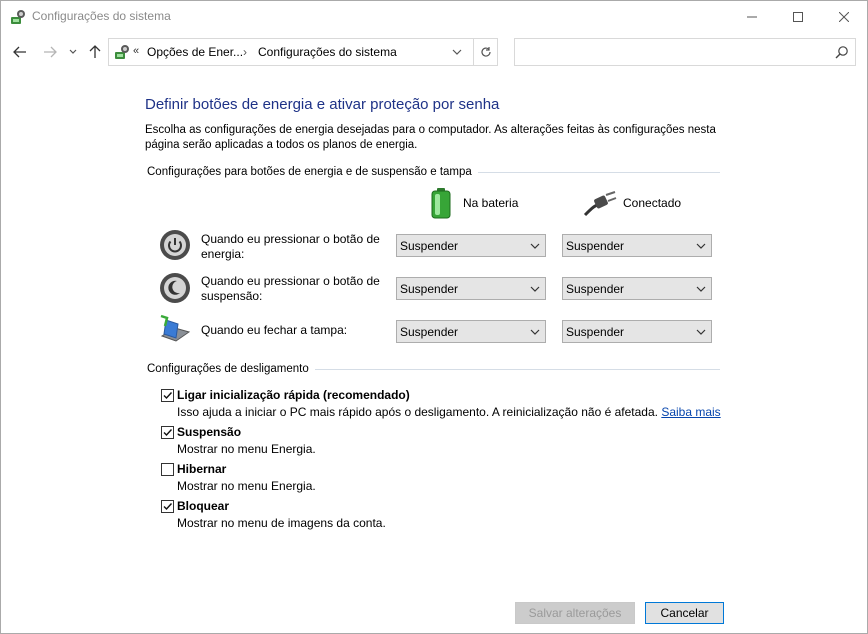  I want to click on maximize-button, so click(798, 16).